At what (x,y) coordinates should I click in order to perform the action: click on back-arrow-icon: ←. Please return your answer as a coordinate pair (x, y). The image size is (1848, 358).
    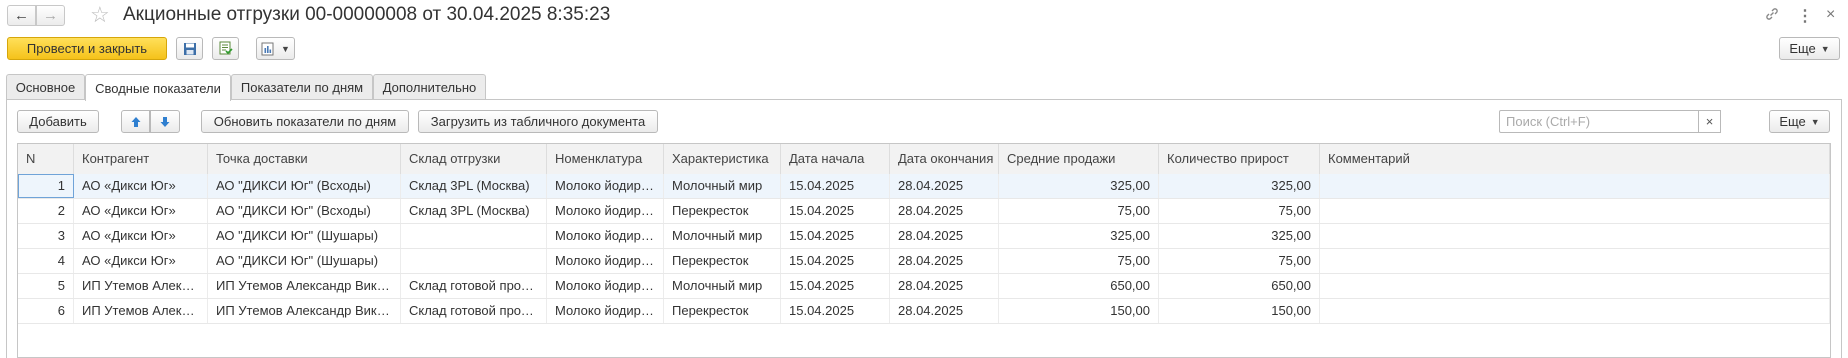
    Looking at the image, I should click on (21, 15).